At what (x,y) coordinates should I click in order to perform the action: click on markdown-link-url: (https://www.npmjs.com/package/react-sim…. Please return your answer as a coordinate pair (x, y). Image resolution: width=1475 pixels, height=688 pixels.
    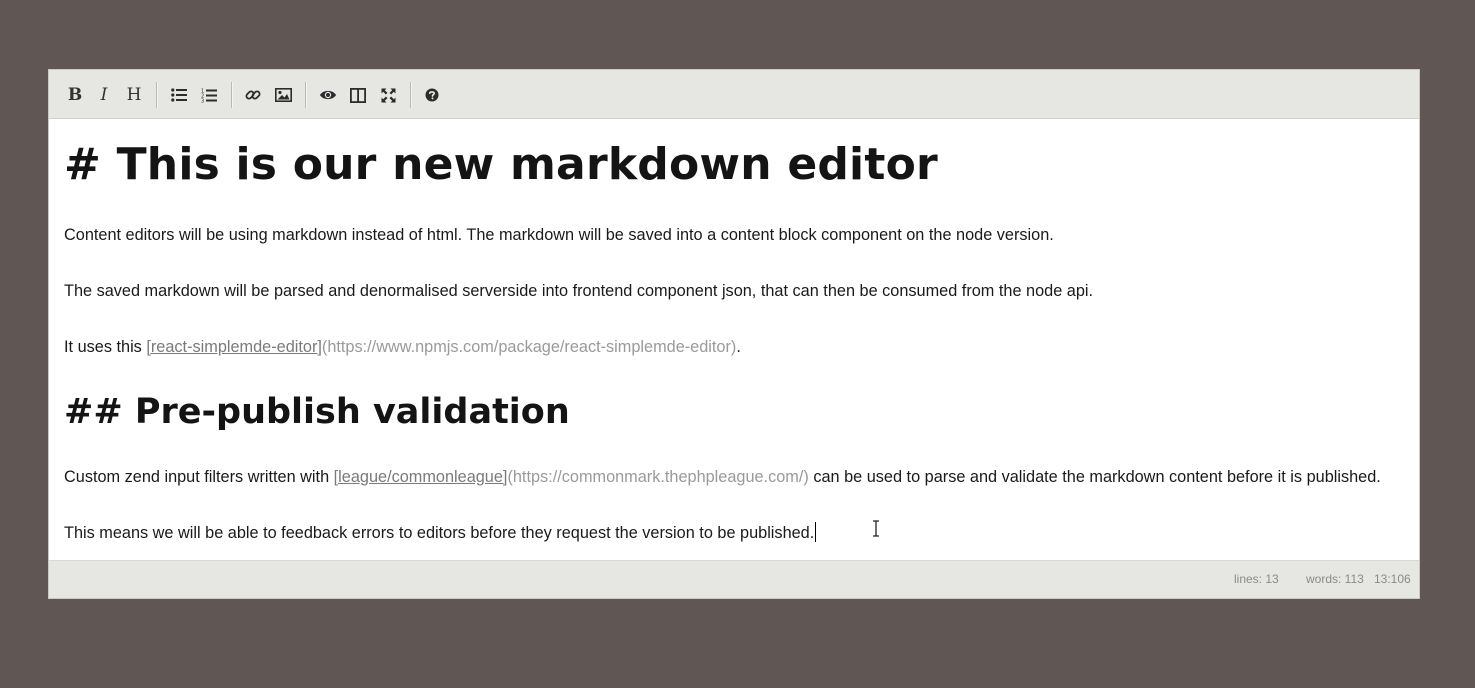
    Looking at the image, I should click on (529, 347).